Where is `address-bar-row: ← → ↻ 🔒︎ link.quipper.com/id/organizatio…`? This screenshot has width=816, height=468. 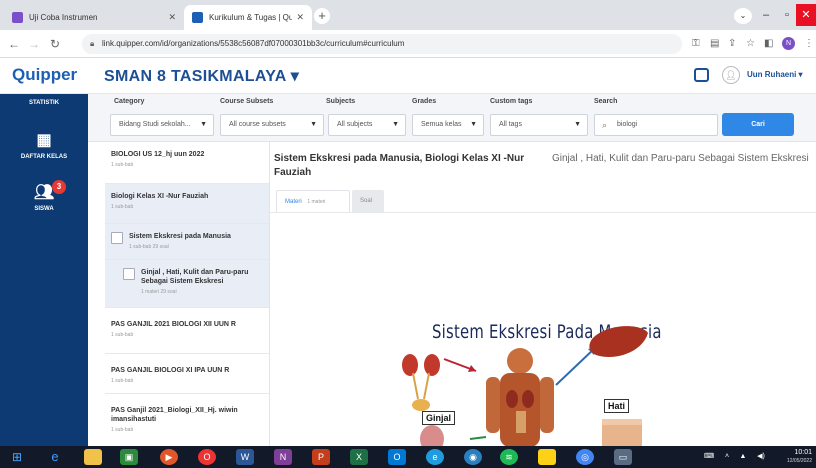
address-bar-row: ← → ↻ 🔒︎ link.quipper.com/id/organizatio… is located at coordinates (408, 44).